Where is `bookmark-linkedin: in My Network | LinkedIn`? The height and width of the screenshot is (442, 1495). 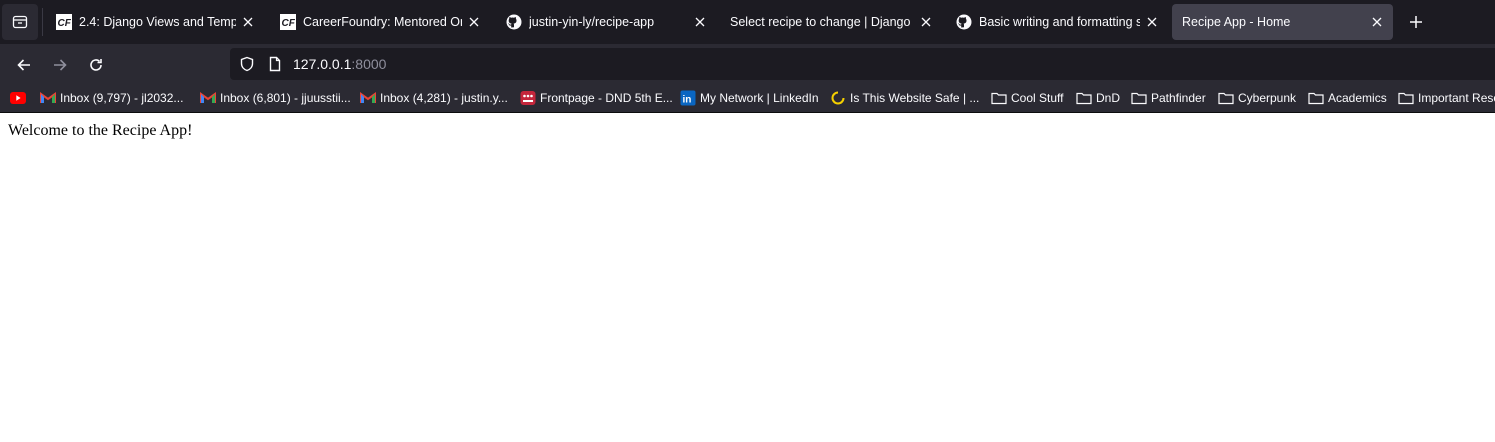 bookmark-linkedin: in My Network | LinkedIn is located at coordinates (749, 98).